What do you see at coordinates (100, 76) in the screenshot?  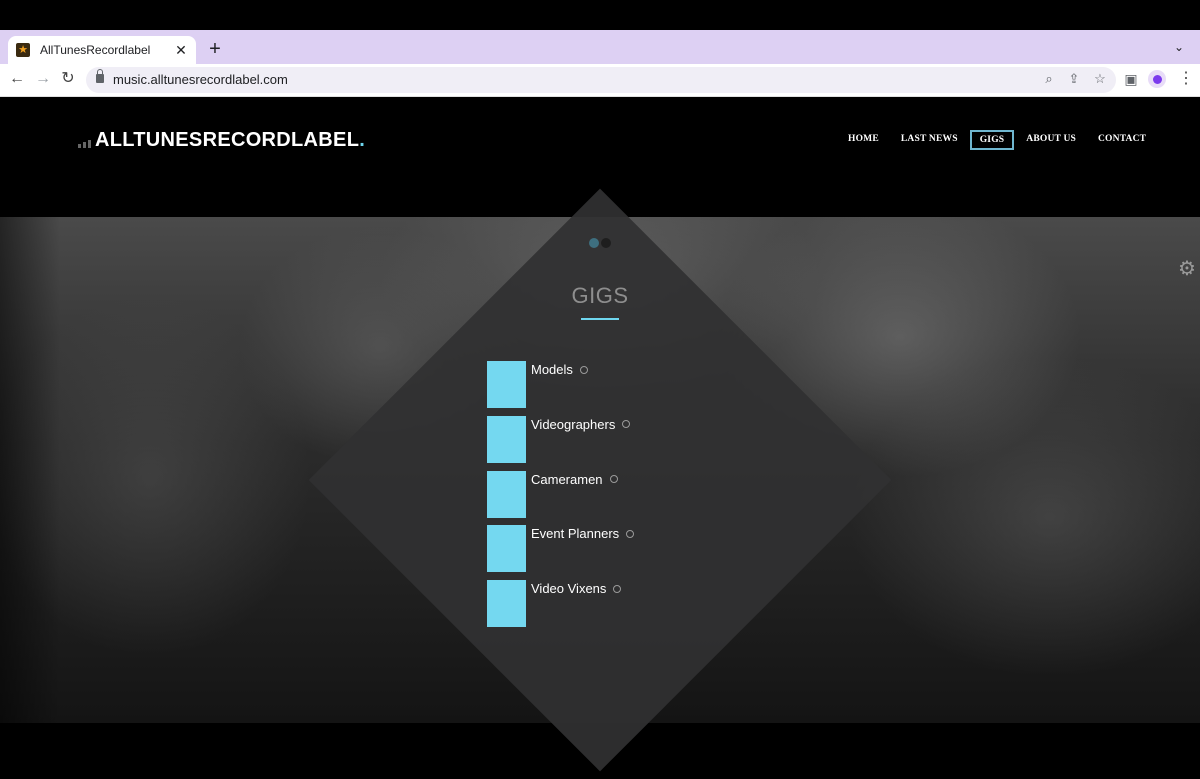 I see `lock-icon` at bounding box center [100, 76].